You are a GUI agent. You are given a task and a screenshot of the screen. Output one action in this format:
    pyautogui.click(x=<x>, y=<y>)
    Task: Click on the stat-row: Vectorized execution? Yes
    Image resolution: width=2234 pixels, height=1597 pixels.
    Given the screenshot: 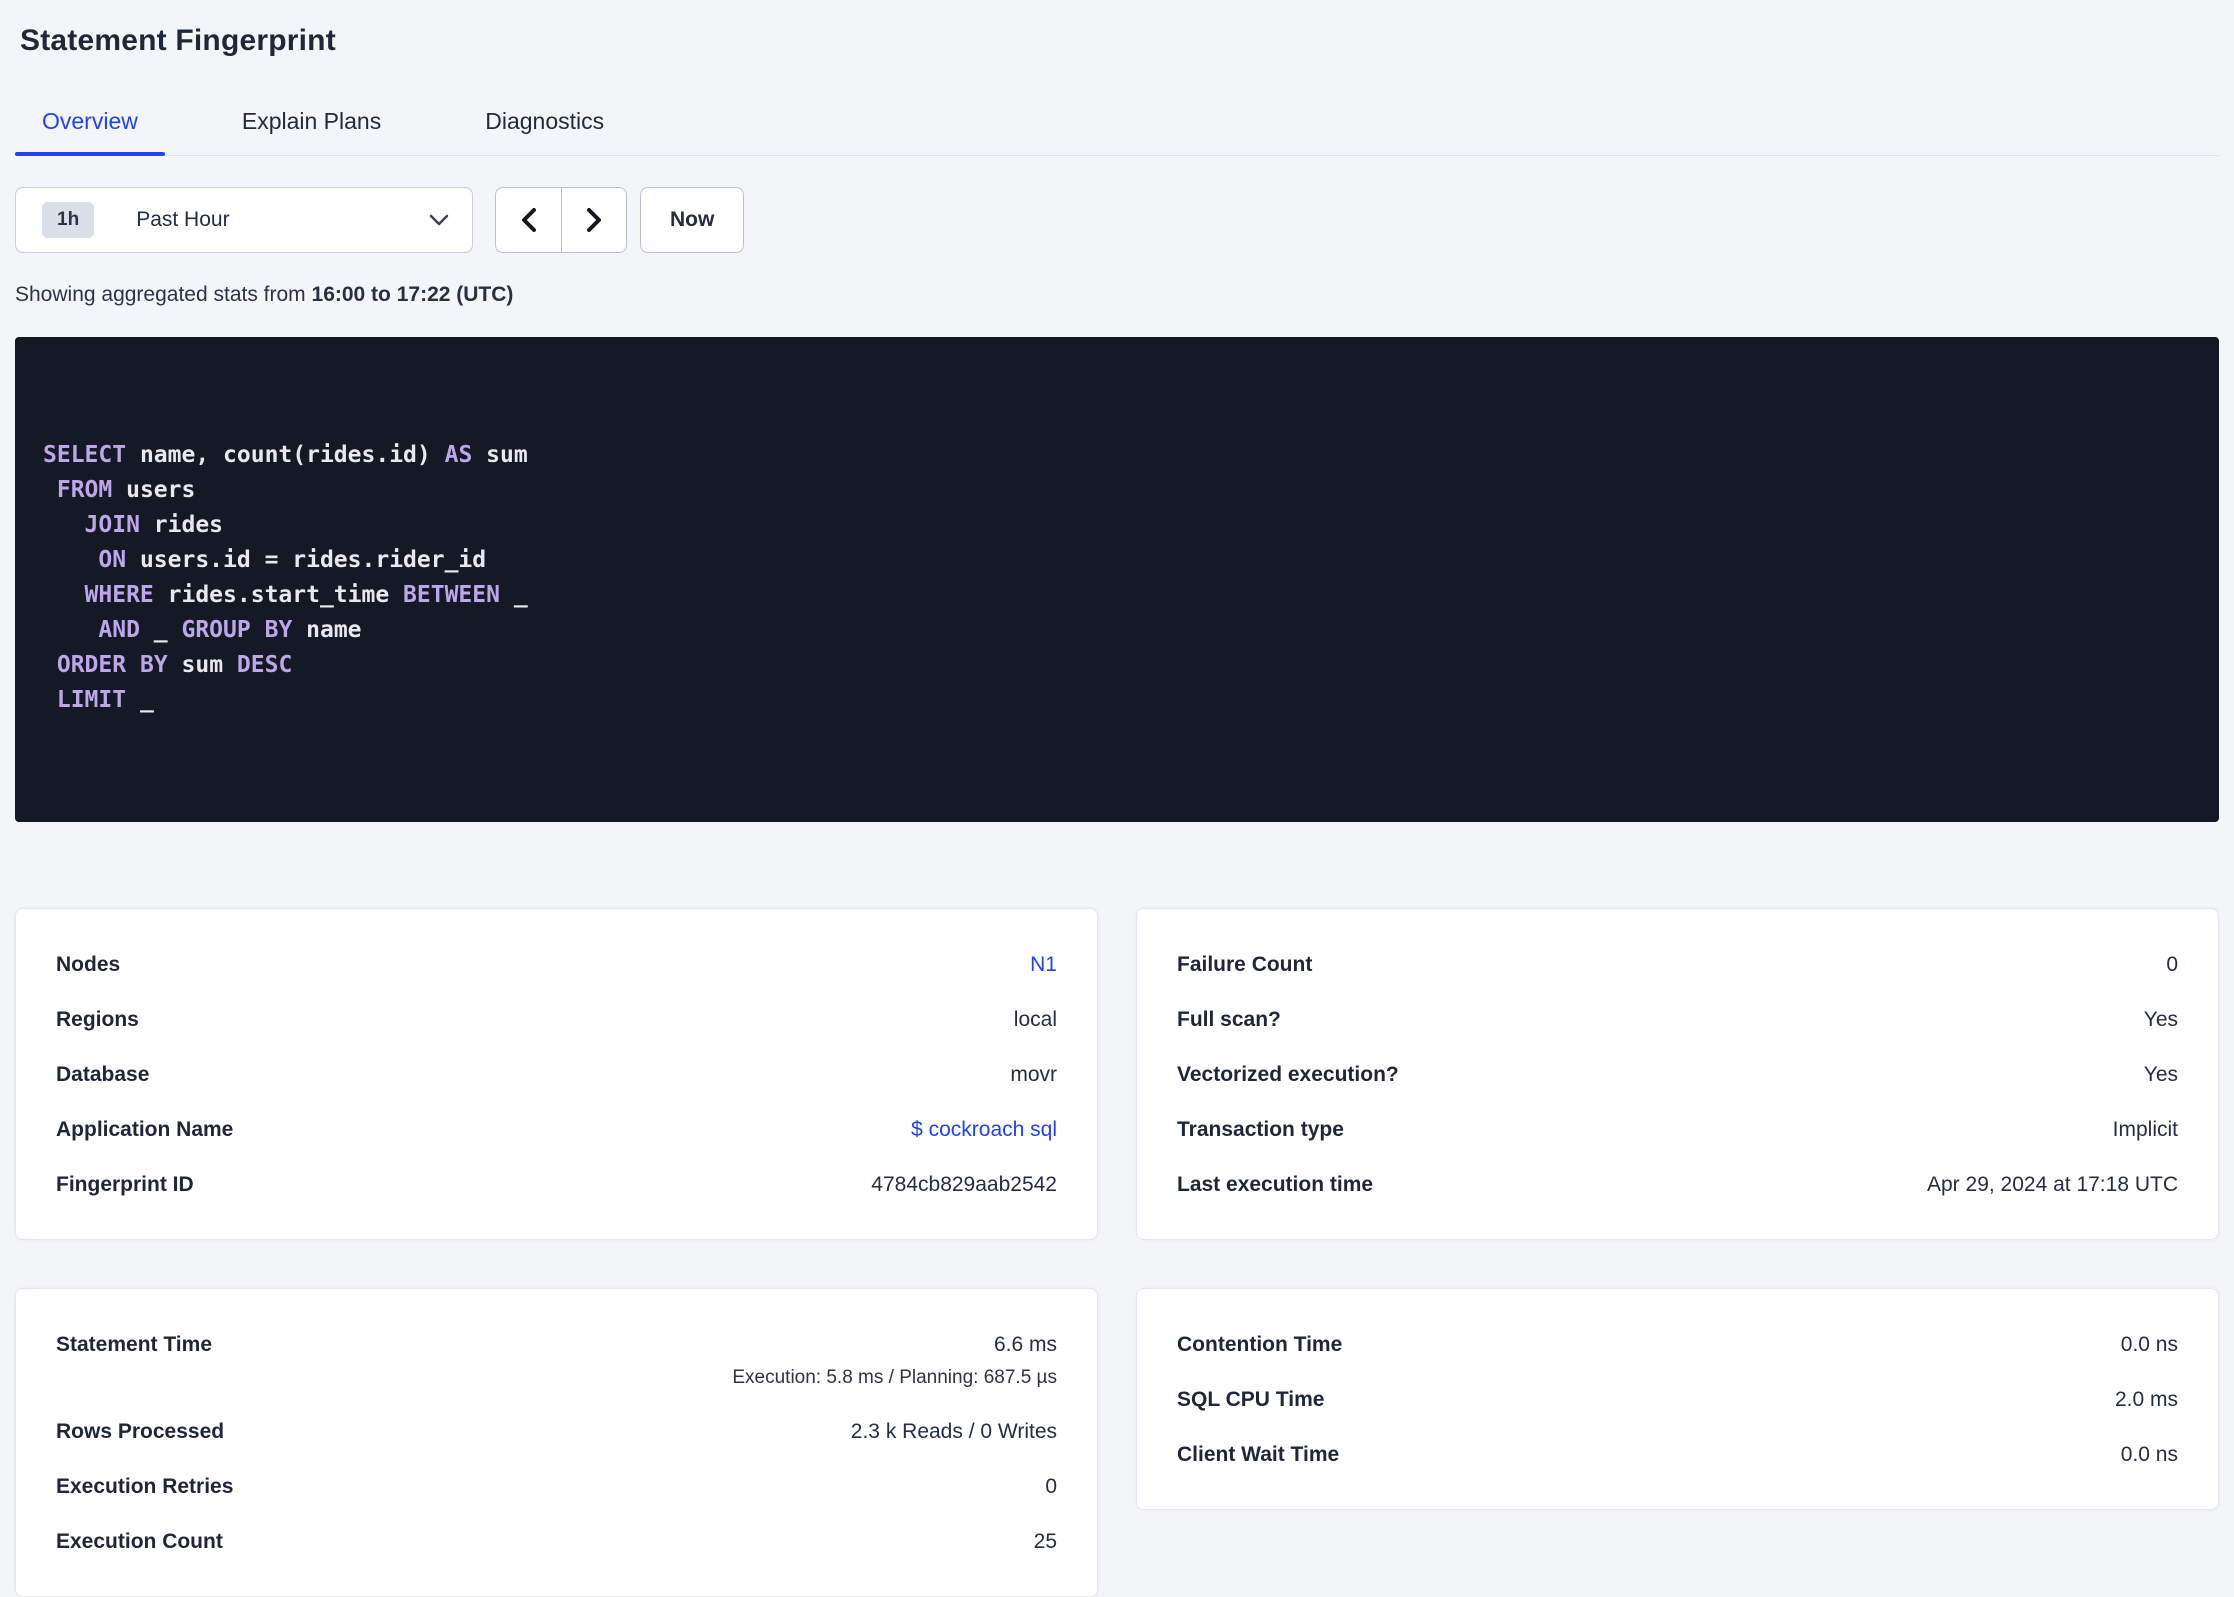 What is the action you would take?
    pyautogui.click(x=1677, y=1075)
    